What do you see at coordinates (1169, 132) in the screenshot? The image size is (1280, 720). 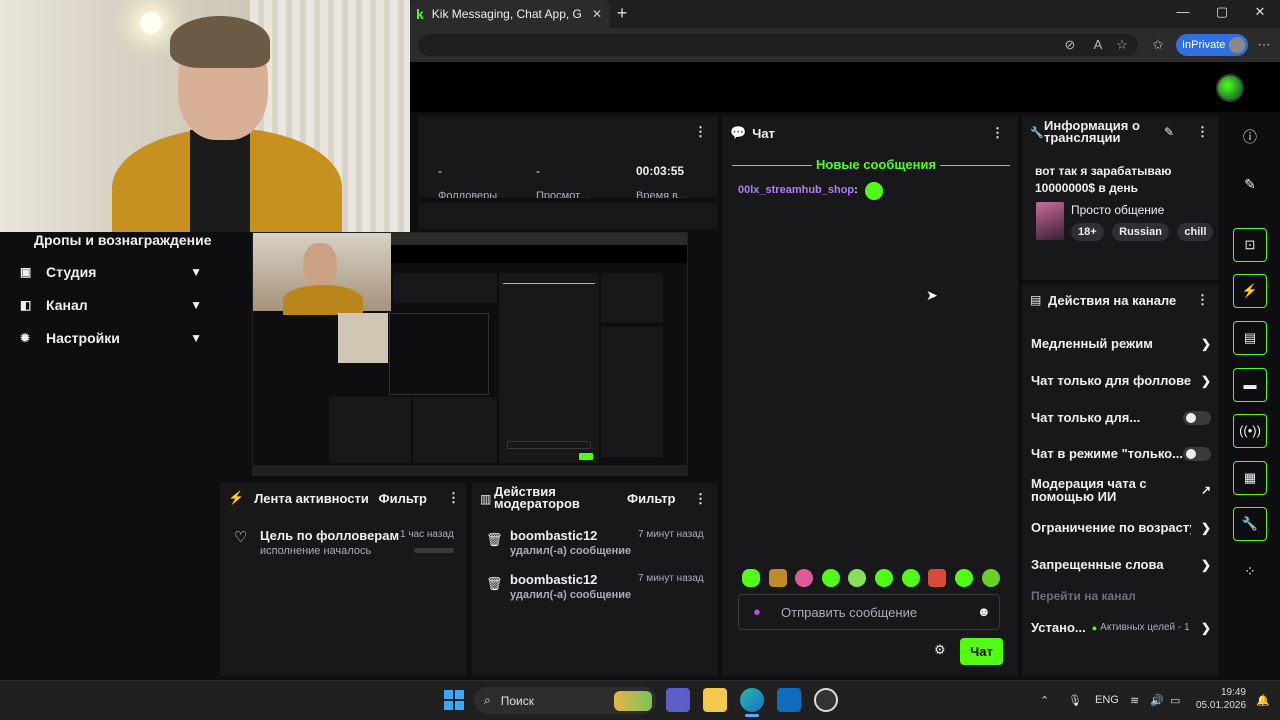 I see `edit-pencil-icon: ✎` at bounding box center [1169, 132].